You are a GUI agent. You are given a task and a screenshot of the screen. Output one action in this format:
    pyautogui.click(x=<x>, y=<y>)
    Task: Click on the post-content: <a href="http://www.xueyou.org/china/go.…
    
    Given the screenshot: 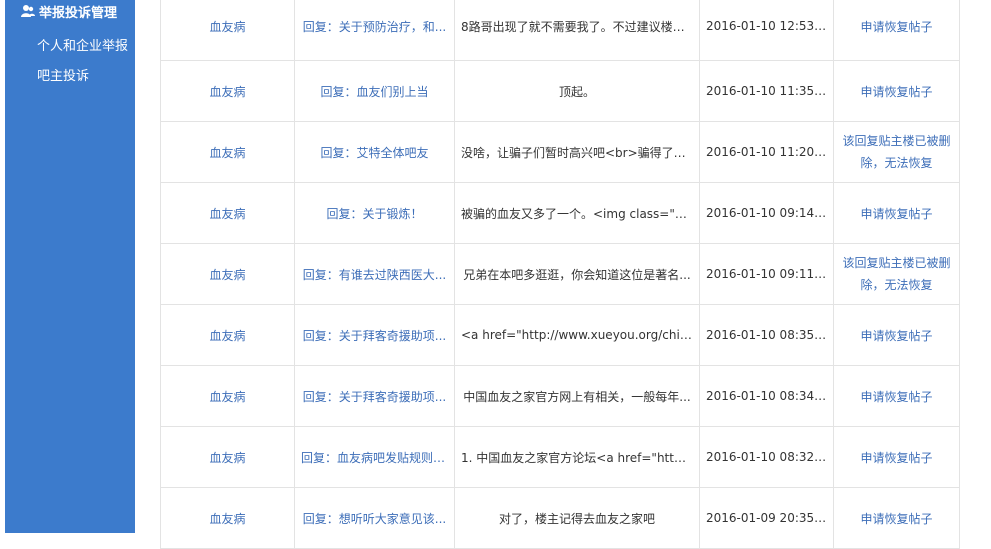 What is the action you would take?
    pyautogui.click(x=577, y=335)
    